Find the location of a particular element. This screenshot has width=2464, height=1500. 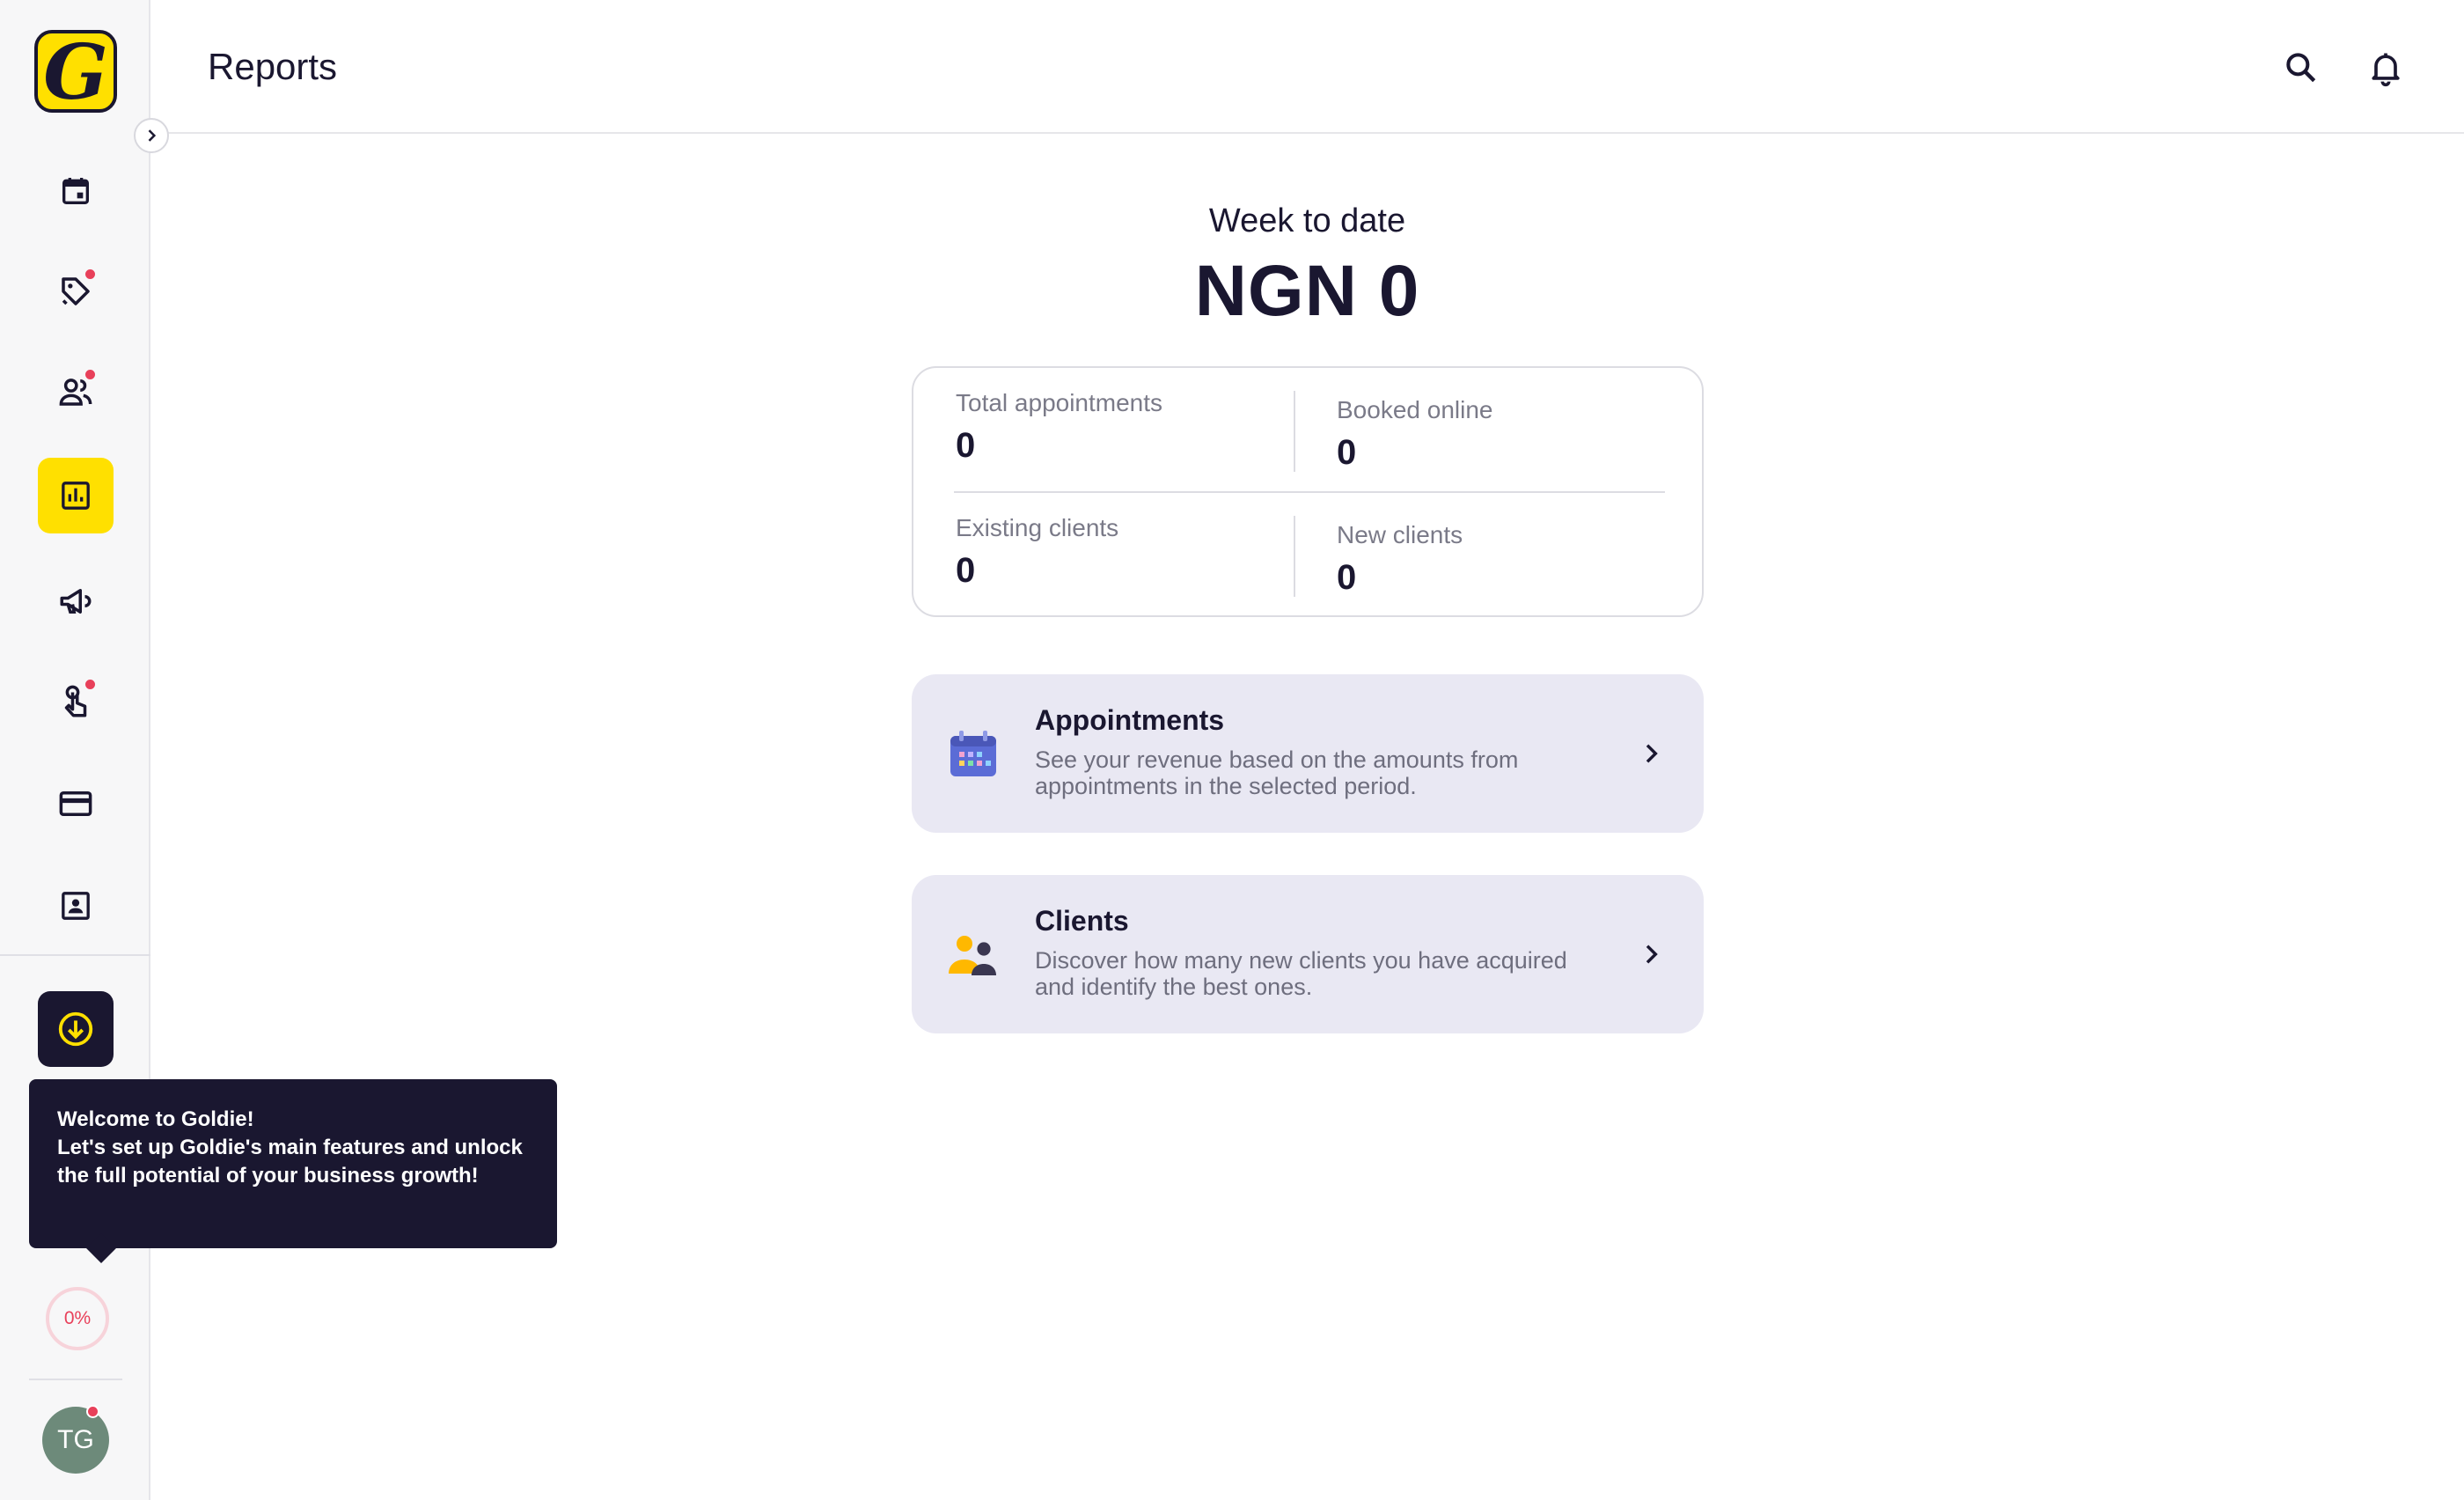

sidebar-item-calendar is located at coordinates (76, 191).